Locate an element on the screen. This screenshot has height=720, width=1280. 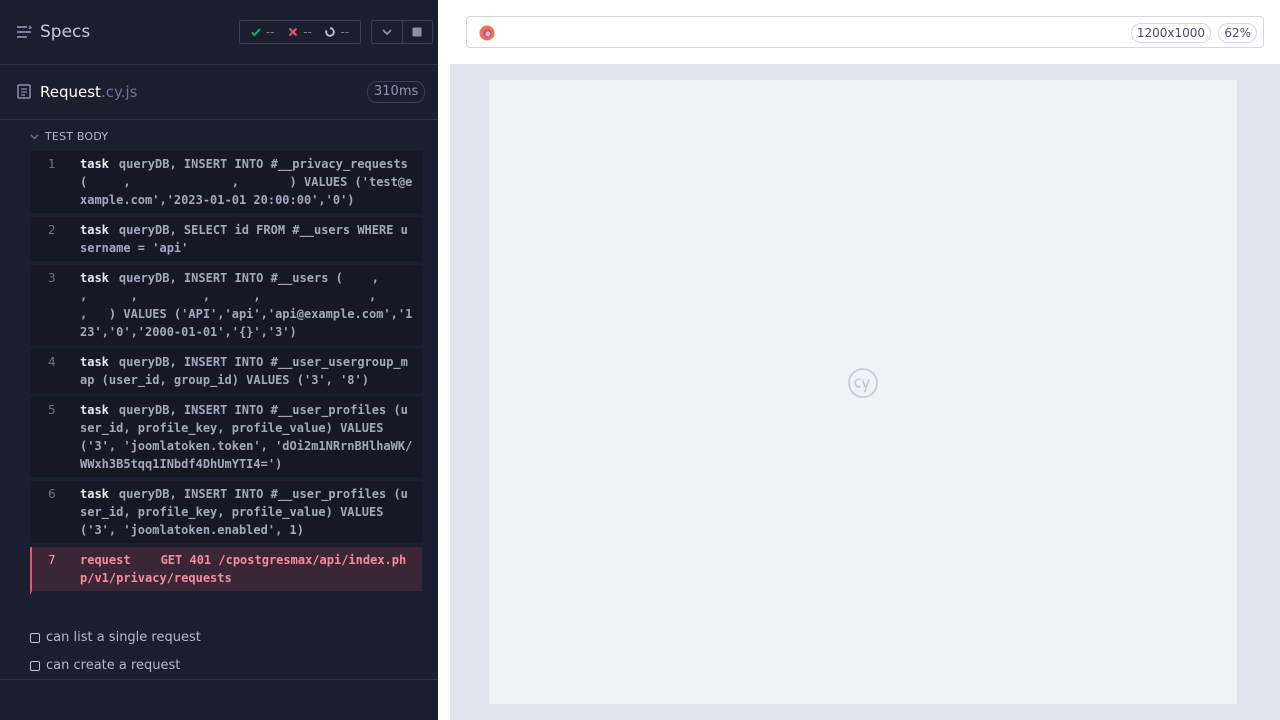
command-number: 3 is located at coordinates (52, 278).